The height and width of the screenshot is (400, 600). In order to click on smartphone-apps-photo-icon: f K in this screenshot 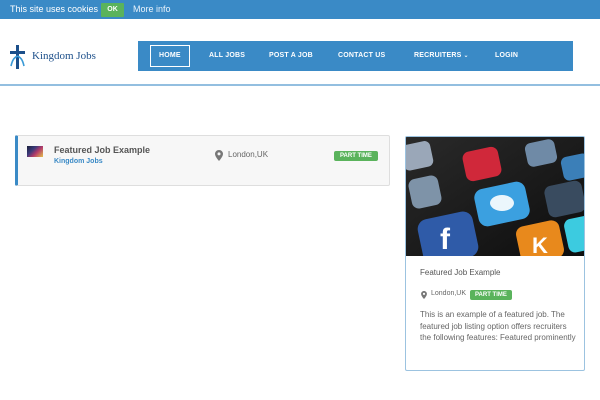, I will do `click(495, 196)`.